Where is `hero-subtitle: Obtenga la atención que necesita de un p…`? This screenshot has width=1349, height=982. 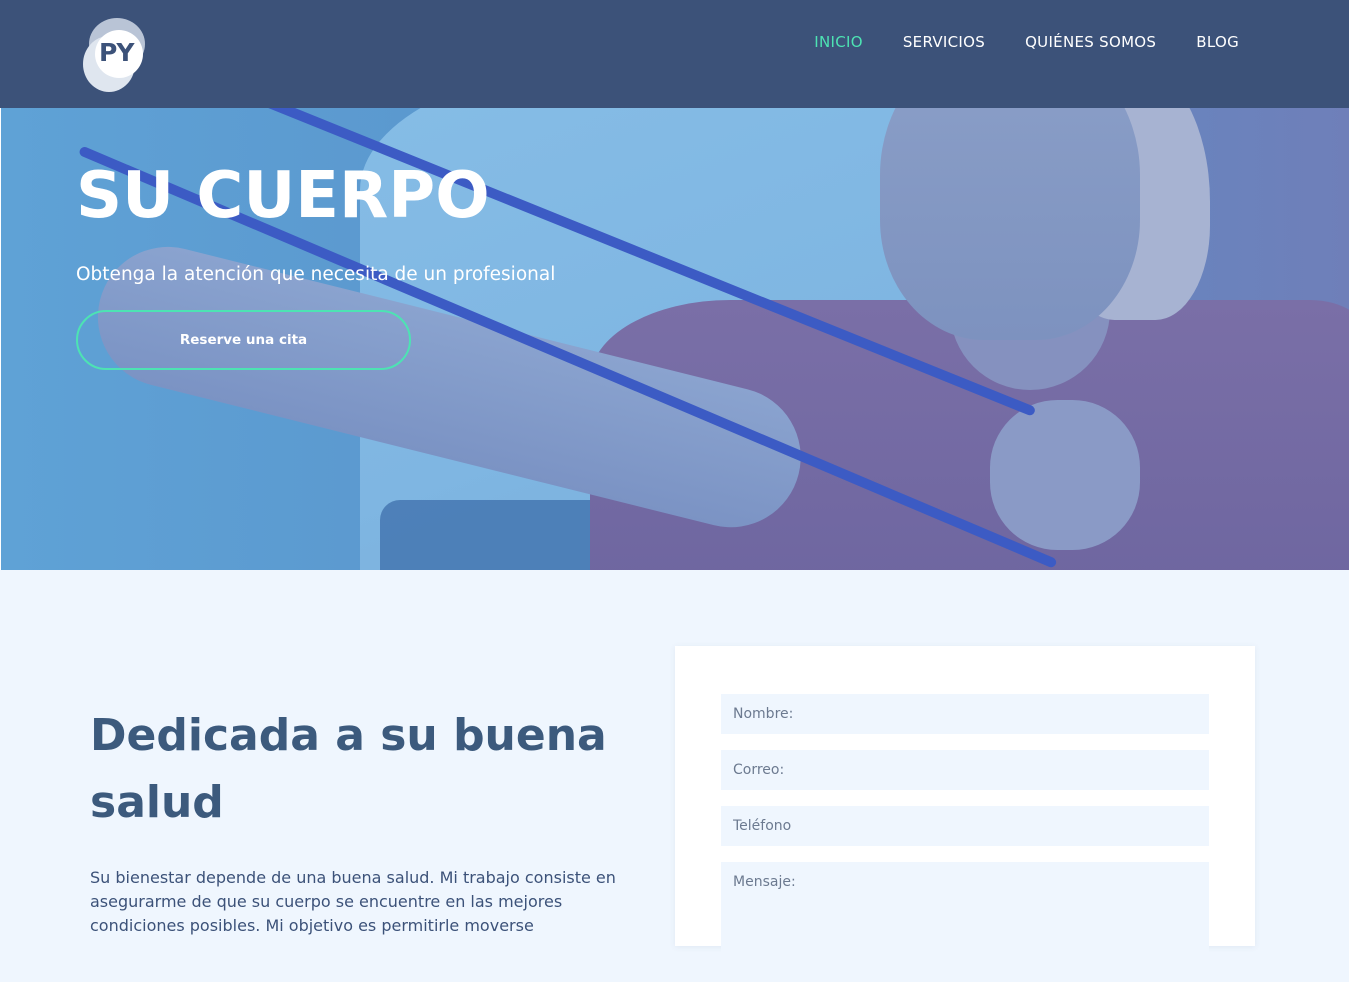
hero-subtitle: Obtenga la atención que necesita de un p… is located at coordinates (316, 274).